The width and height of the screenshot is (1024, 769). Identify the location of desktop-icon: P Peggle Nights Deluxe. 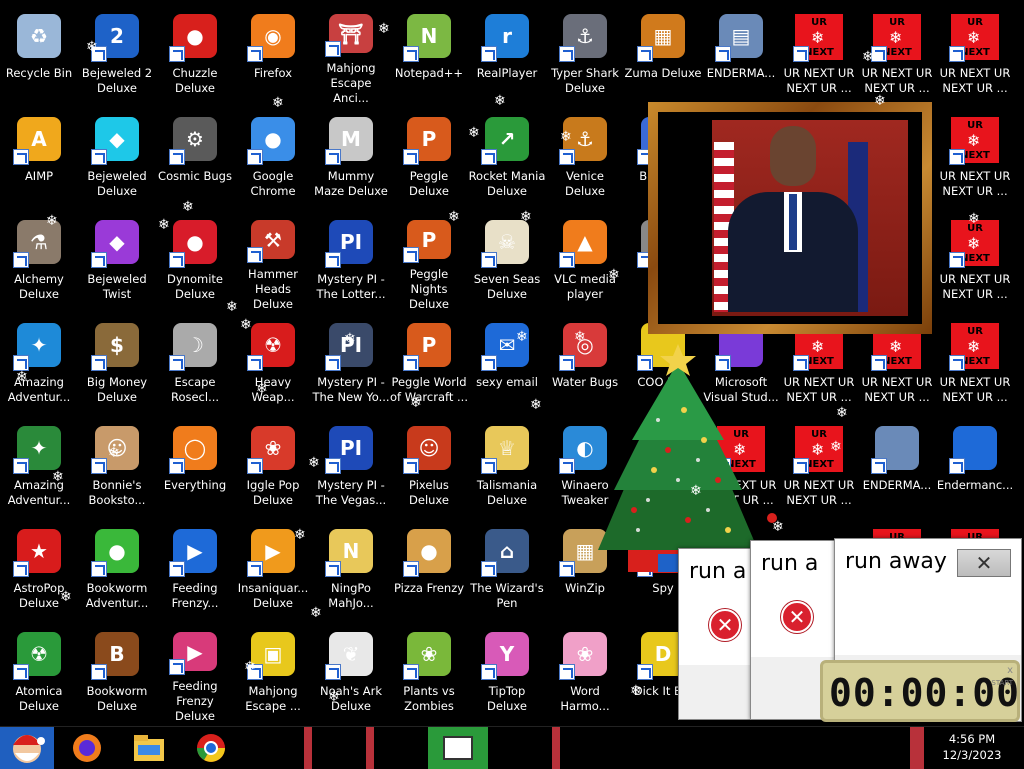
(429, 261).